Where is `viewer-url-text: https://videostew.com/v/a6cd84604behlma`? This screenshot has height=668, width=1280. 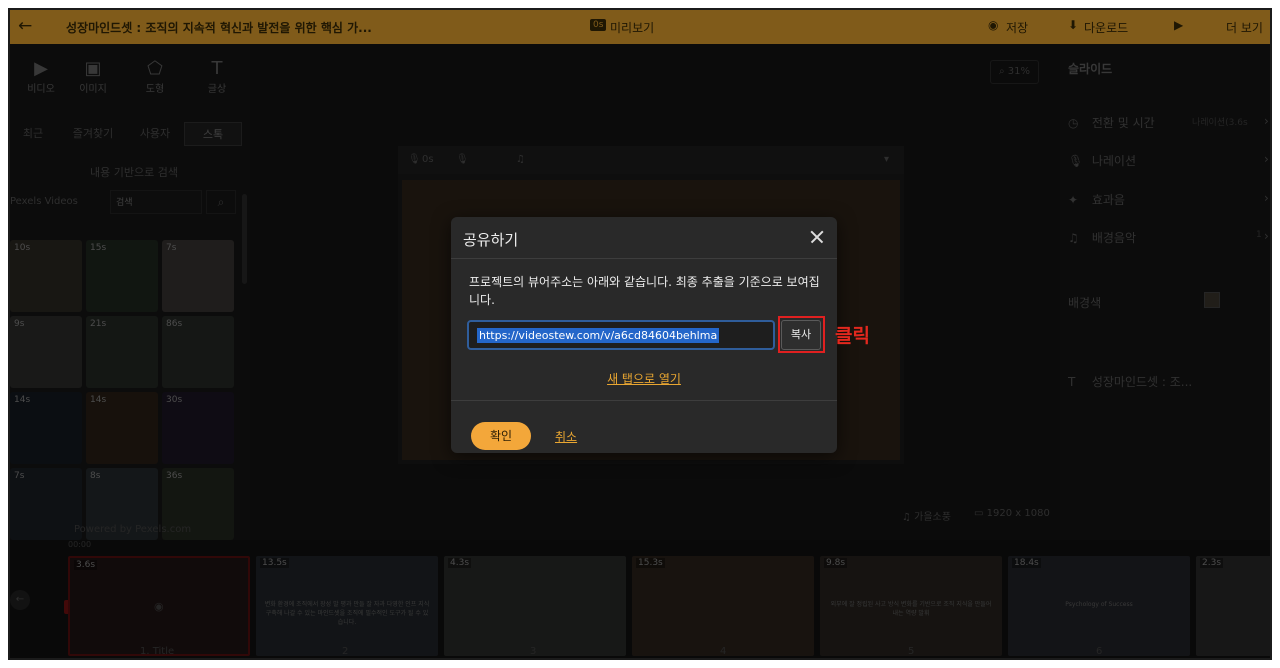
viewer-url-text: https://videostew.com/v/a6cd84604behlma is located at coordinates (598, 335).